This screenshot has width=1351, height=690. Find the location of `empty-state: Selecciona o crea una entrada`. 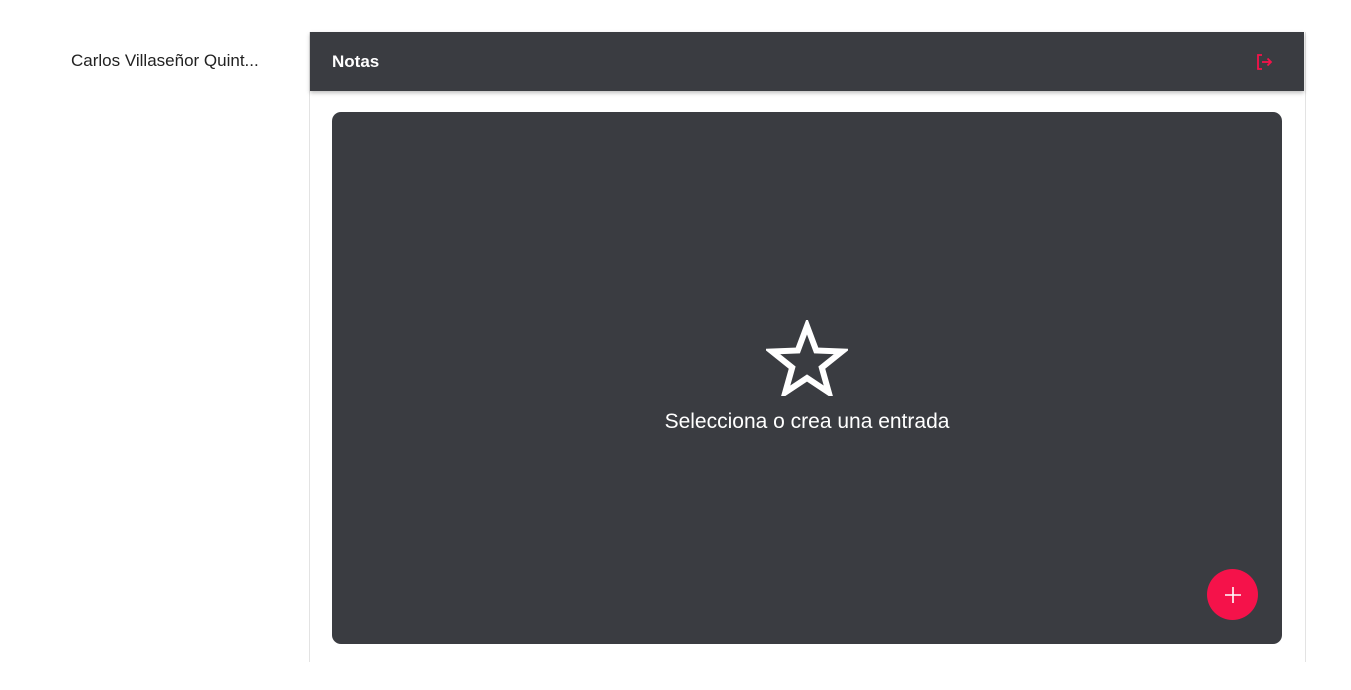

empty-state: Selecciona o crea una entrada is located at coordinates (807, 377).